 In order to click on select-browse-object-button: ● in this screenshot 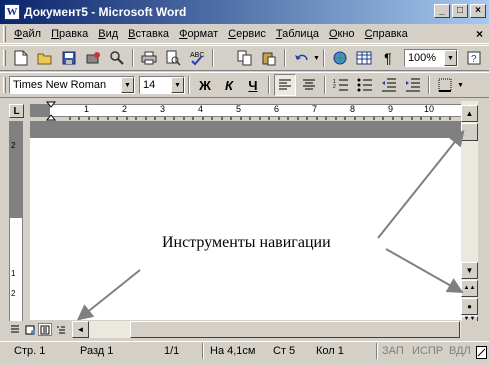, I will do `click(469, 306)`.